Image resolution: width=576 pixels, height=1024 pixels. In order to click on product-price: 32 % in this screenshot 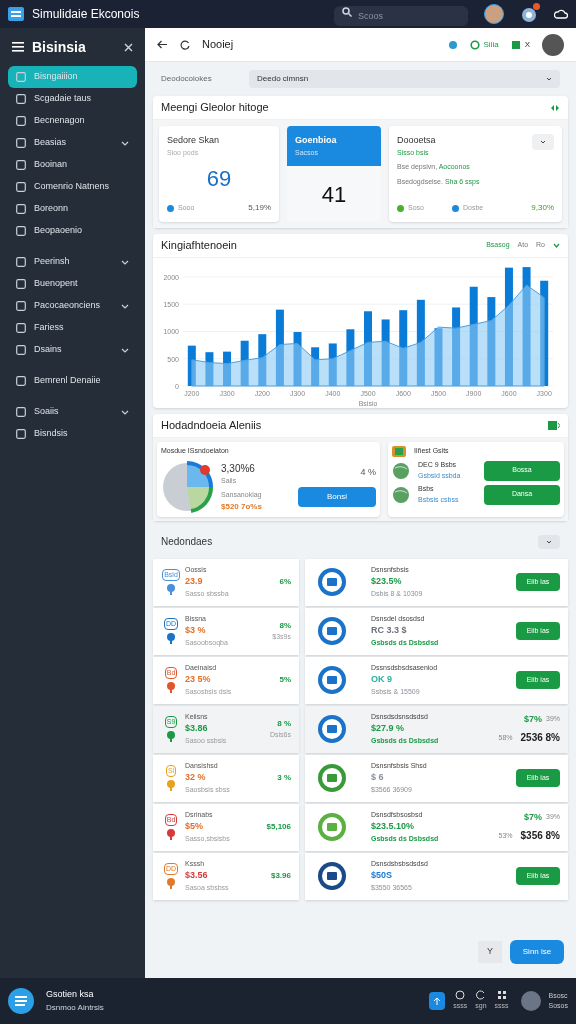, I will do `click(196, 778)`.